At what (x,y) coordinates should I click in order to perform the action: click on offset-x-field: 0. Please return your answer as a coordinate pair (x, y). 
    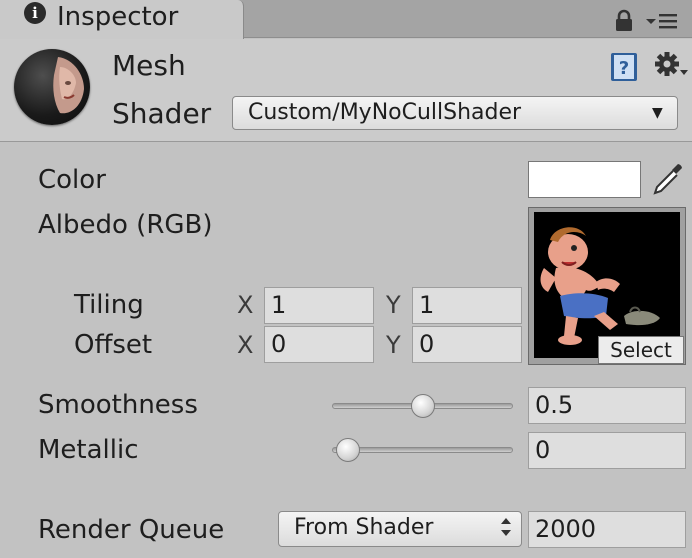
    Looking at the image, I should click on (319, 344).